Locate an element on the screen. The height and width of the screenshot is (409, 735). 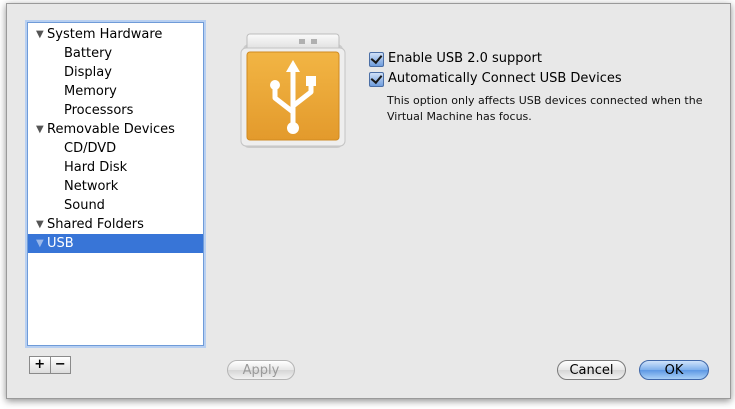
ok-button: OK is located at coordinates (674, 370).